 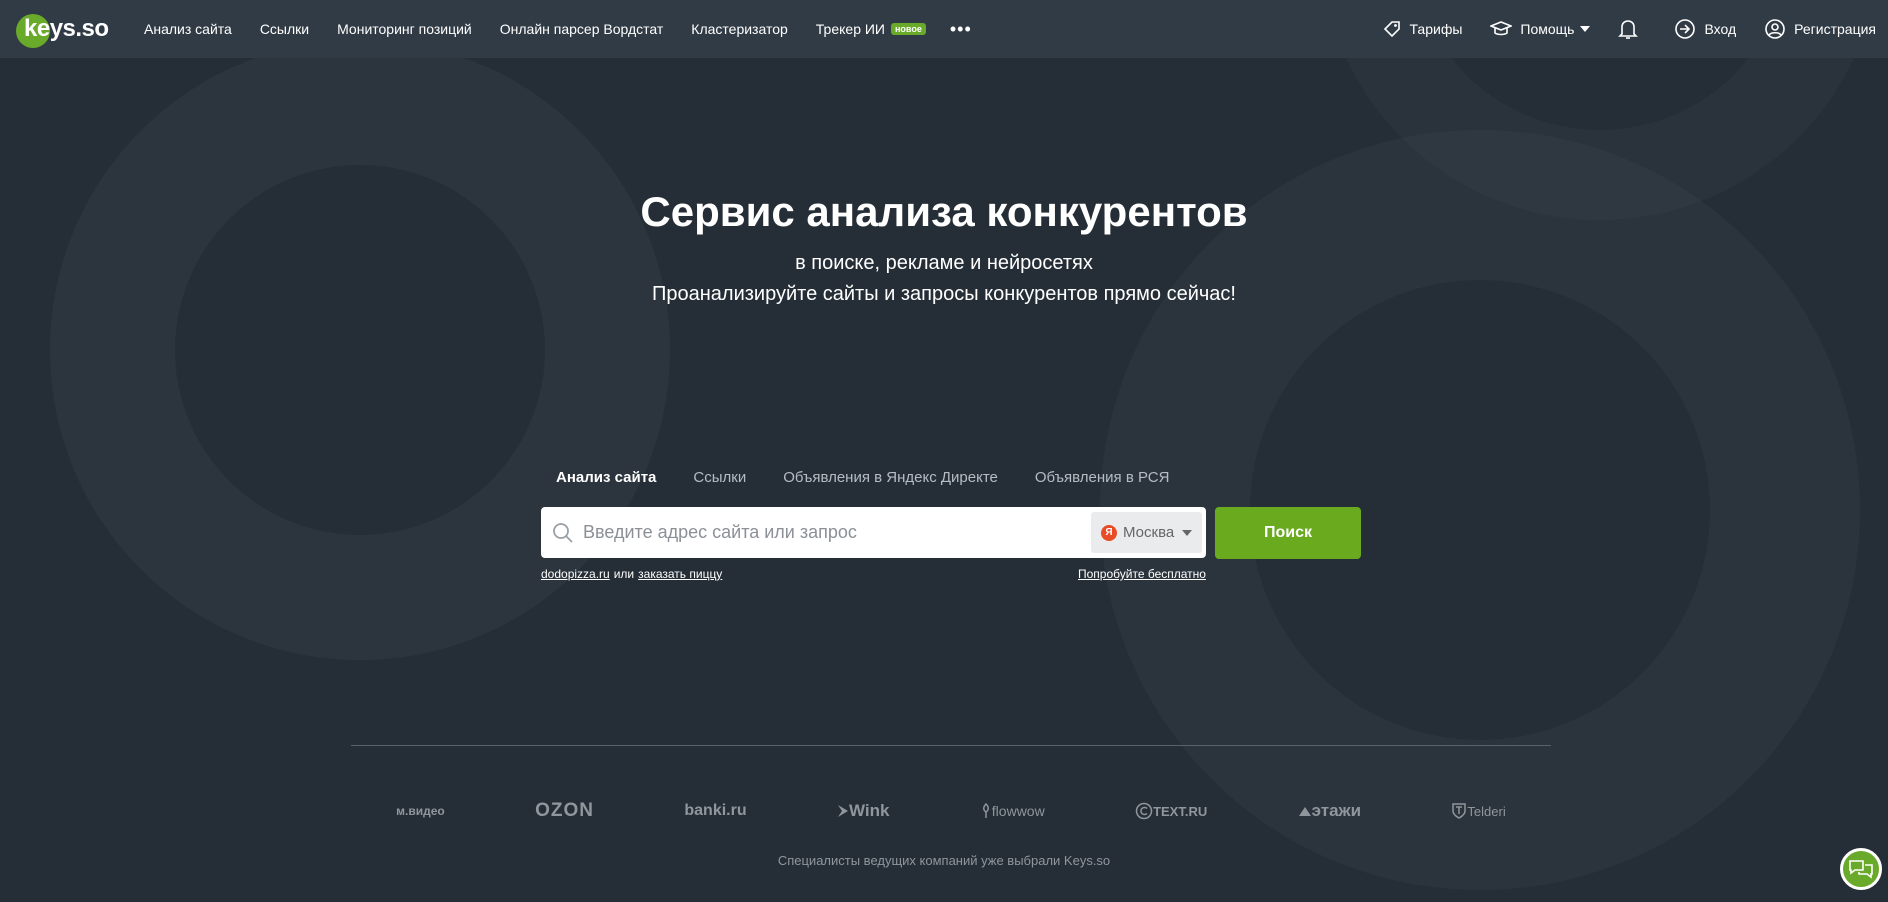 What do you see at coordinates (1142, 574) in the screenshot?
I see `try-free-link: Попробуйте бесплатно` at bounding box center [1142, 574].